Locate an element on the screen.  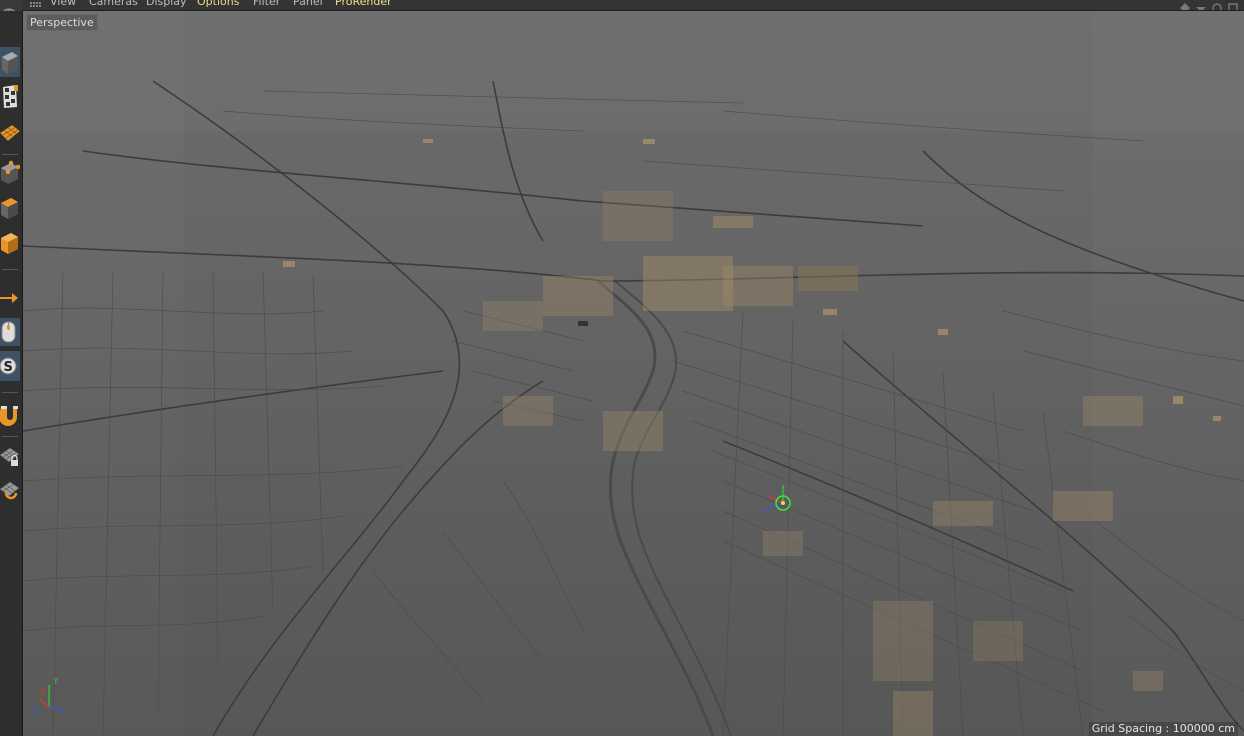
tool-cube is located at coordinates (10, 62).